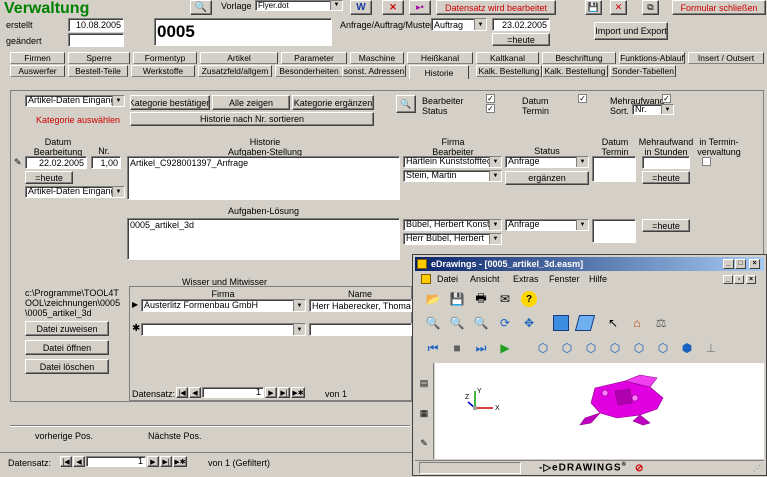 The image size is (767, 477). I want to click on perspective-icon, so click(585, 323).